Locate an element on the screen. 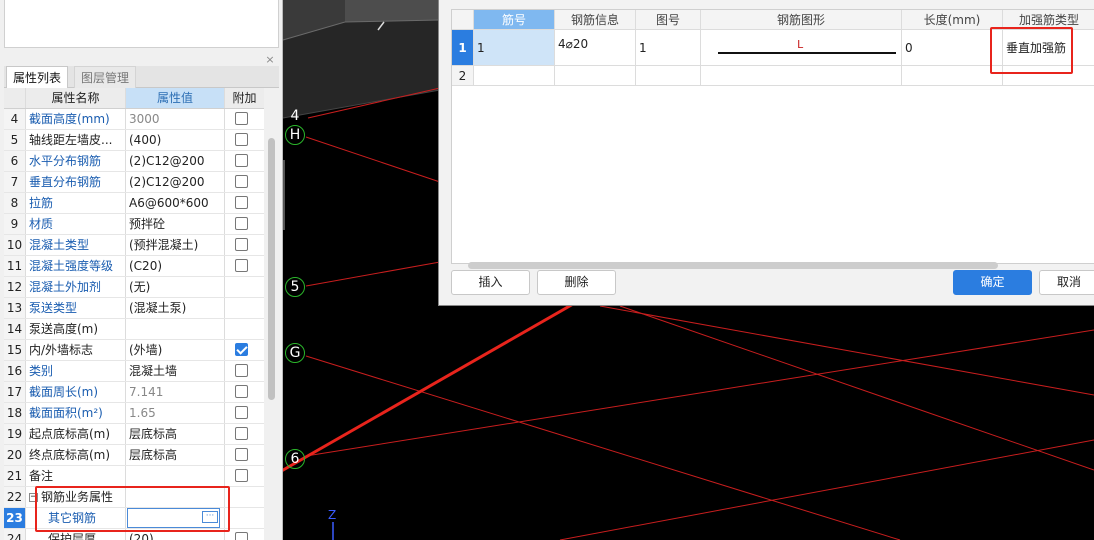  ok-button: 确定 is located at coordinates (992, 282).